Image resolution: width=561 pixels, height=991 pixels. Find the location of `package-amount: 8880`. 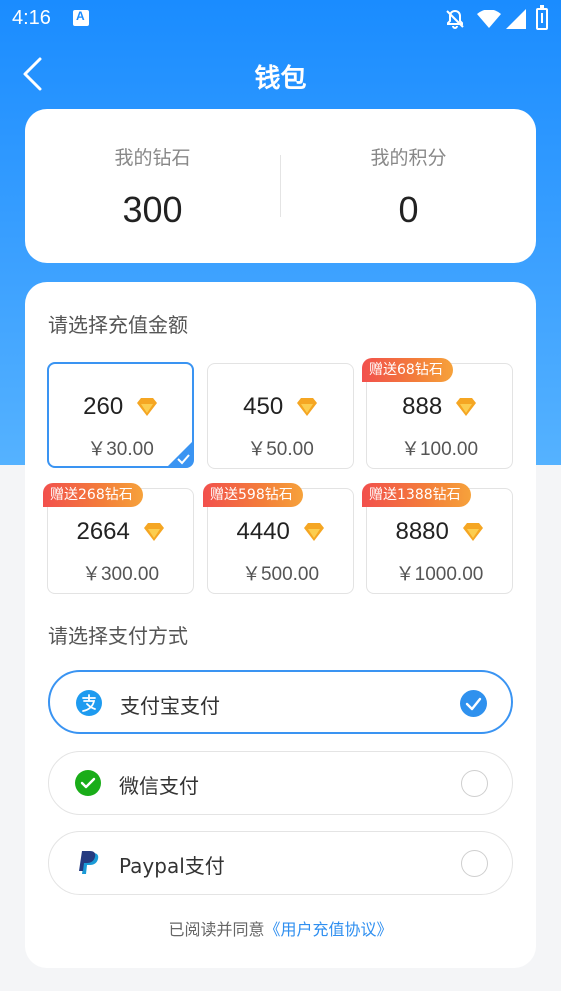

package-amount: 8880 is located at coordinates (439, 531).